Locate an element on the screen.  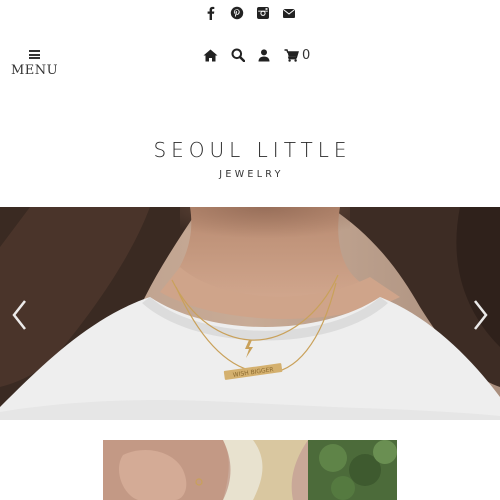
slideshow-prev-button is located at coordinates (19, 315).